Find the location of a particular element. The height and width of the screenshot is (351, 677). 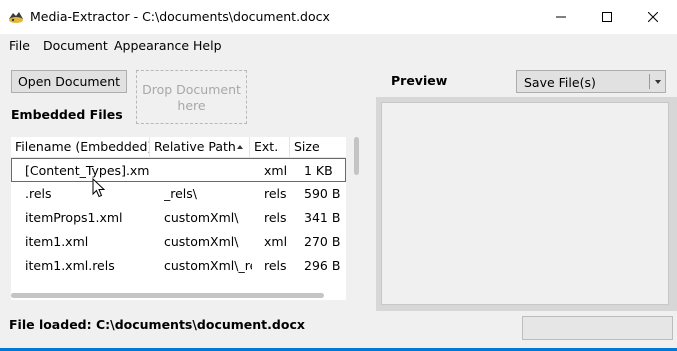

cell-filename: .rels is located at coordinates (38, 193).